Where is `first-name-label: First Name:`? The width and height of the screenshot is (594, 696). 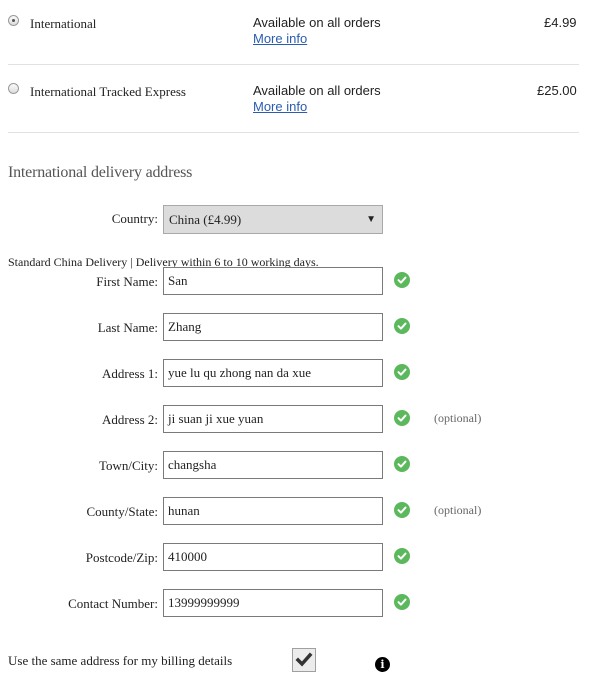 first-name-label: First Name: is located at coordinates (127, 281).